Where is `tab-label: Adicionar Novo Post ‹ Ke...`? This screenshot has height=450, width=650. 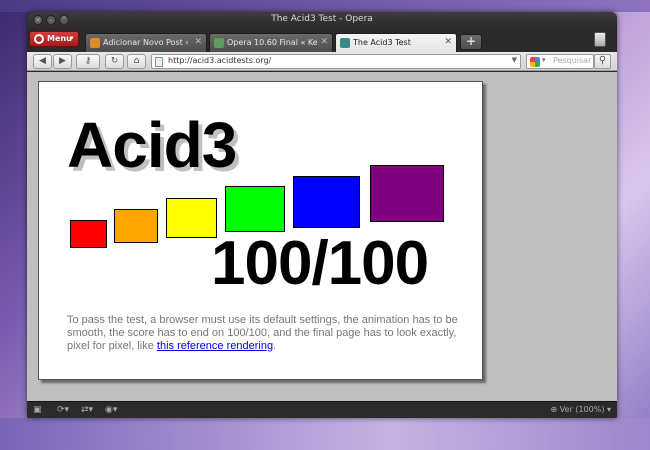 tab-label: Adicionar Novo Post ‹ Ke... is located at coordinates (147, 42).